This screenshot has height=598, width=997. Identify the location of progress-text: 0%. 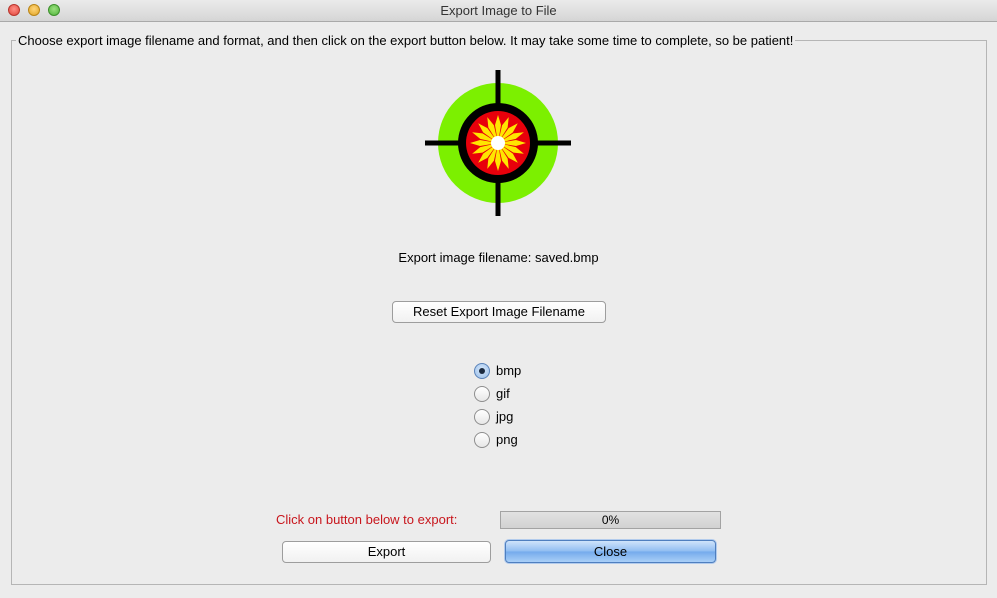
(610, 520).